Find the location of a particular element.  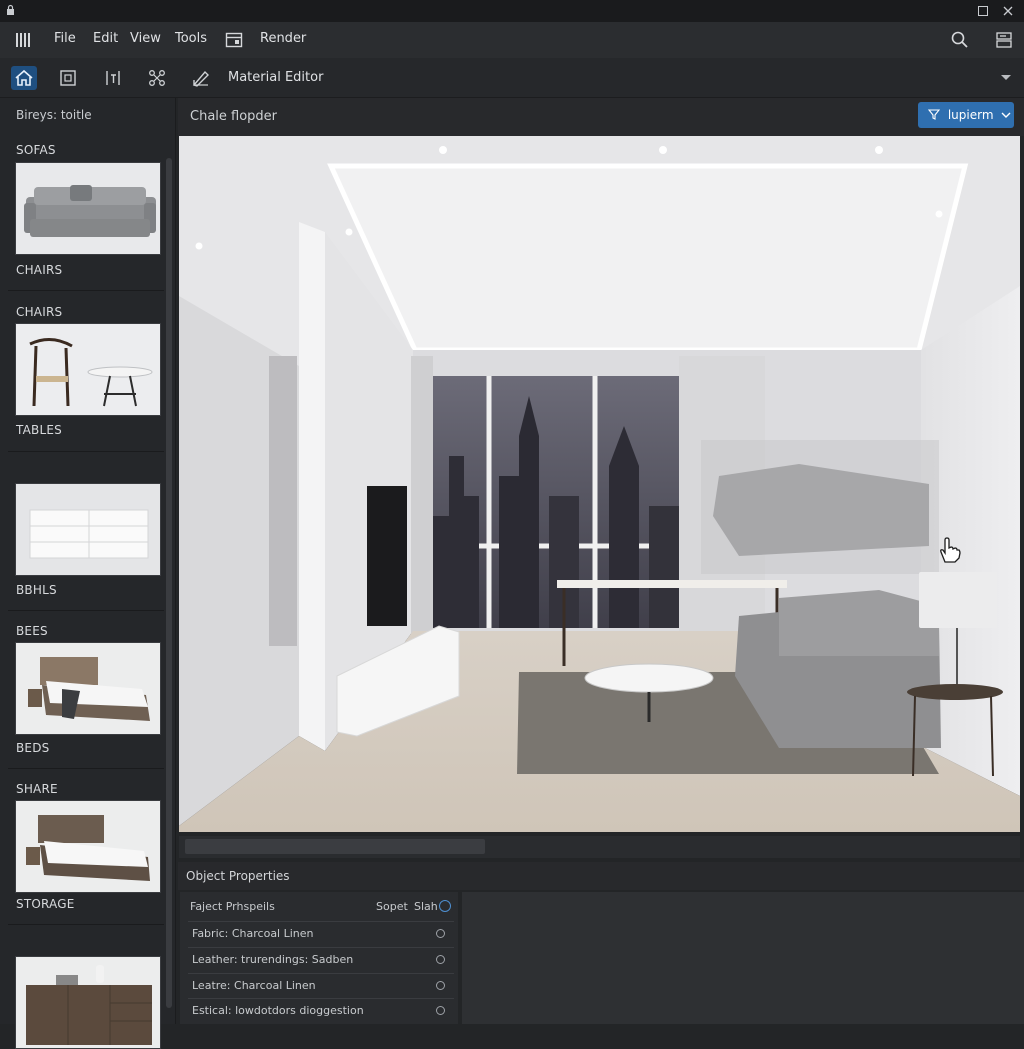

layers-tool-button is located at coordinates (68, 78).